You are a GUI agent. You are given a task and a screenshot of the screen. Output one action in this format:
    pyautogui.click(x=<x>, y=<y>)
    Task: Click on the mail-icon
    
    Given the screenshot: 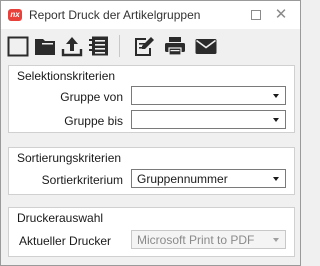 What is the action you would take?
    pyautogui.click(x=206, y=46)
    